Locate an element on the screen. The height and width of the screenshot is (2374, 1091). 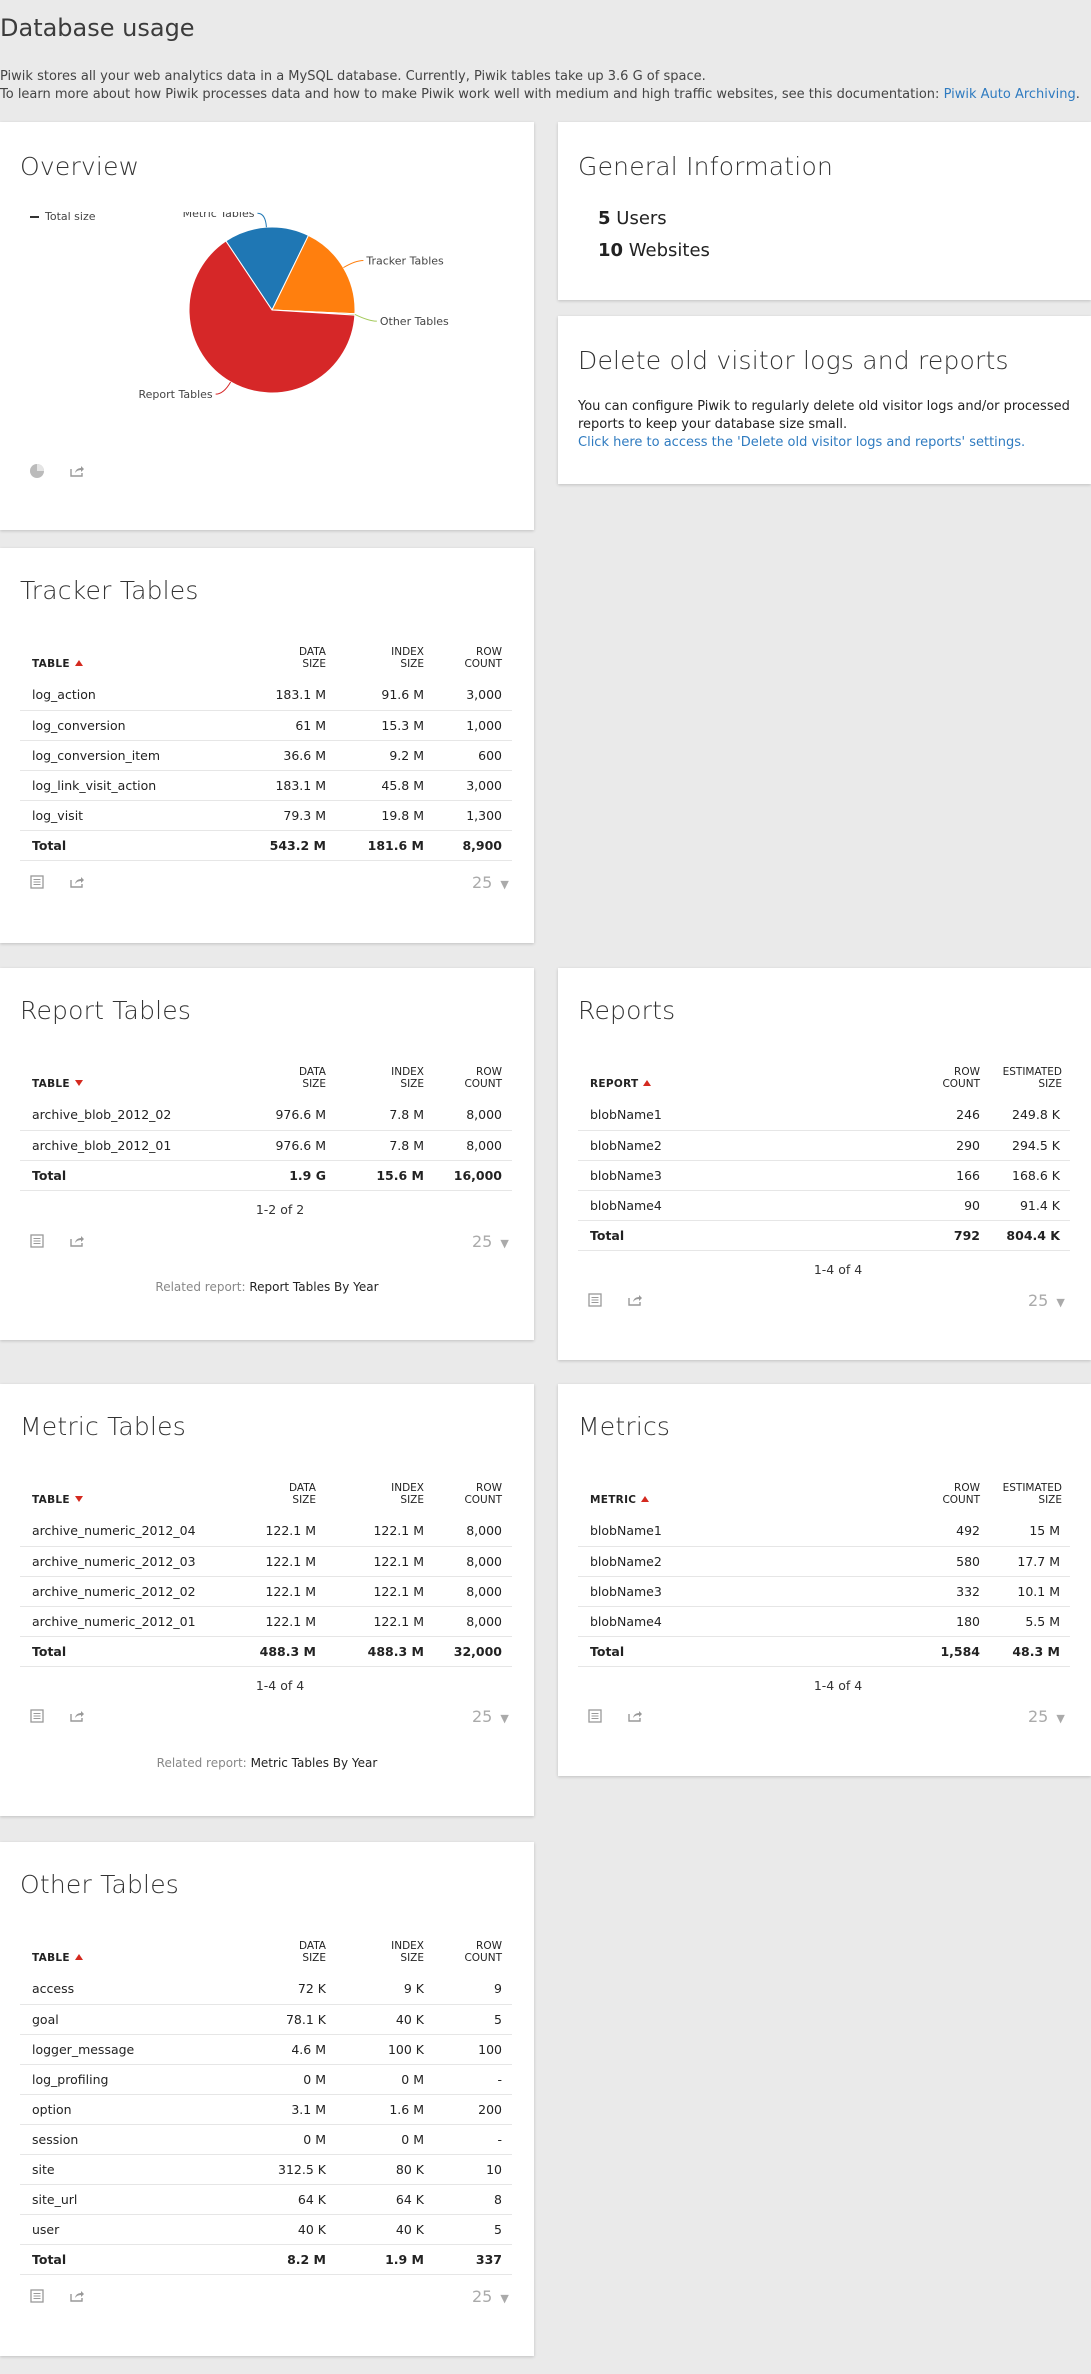
reports-title: Reports is located at coordinates (627, 1010).